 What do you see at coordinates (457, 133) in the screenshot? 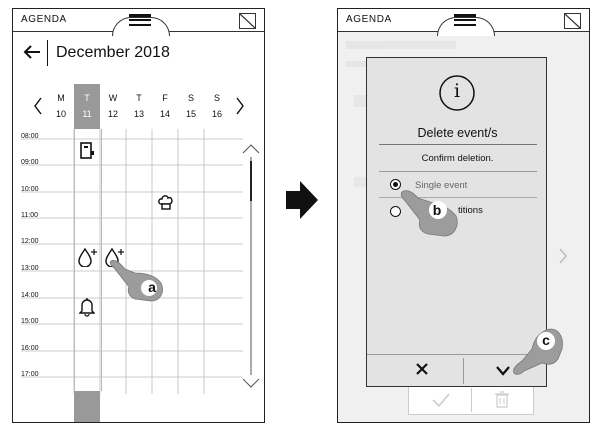
I see `dialog-heading: Delete event/s` at bounding box center [457, 133].